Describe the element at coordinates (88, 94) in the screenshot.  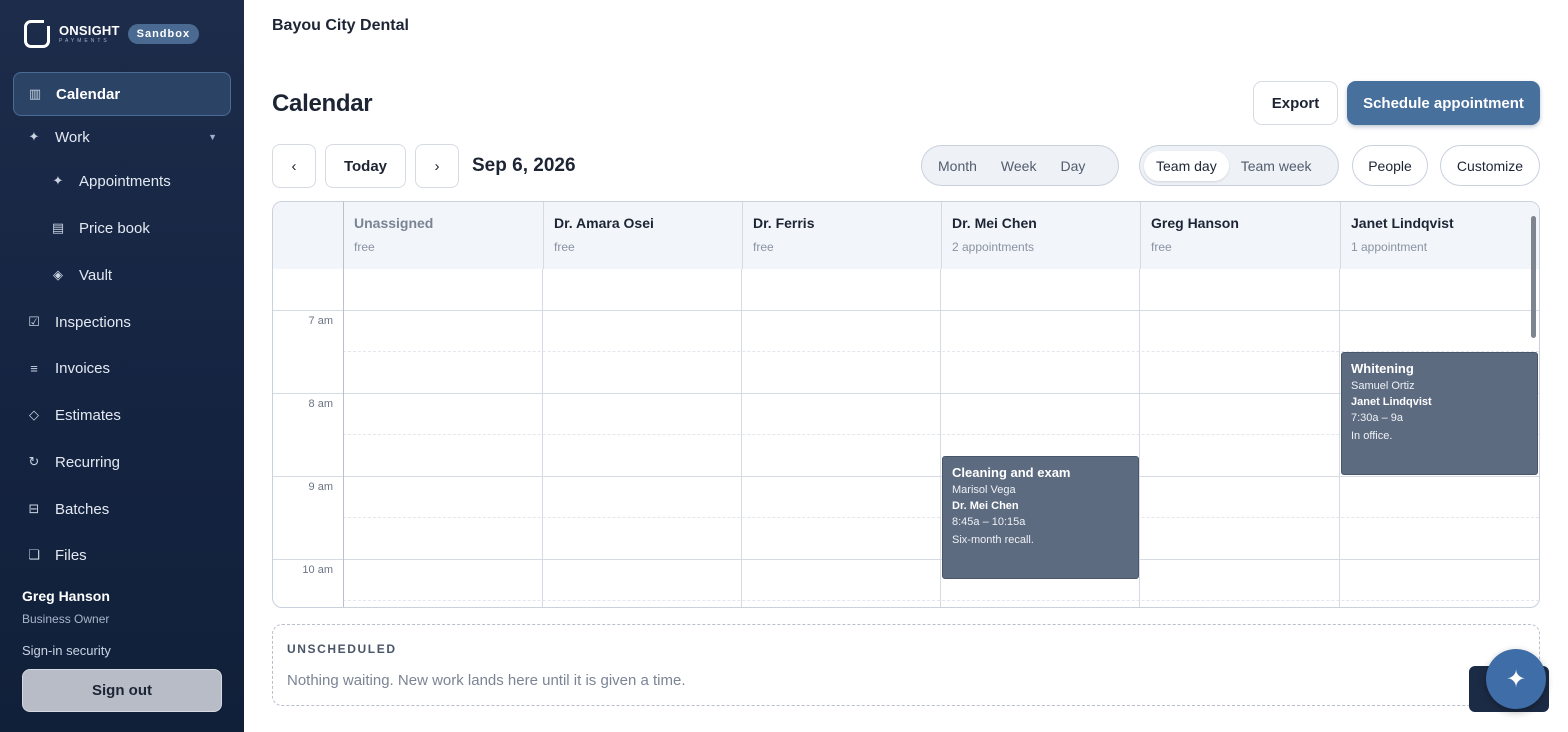
I see `sidebar-item-label: Calendar` at that location.